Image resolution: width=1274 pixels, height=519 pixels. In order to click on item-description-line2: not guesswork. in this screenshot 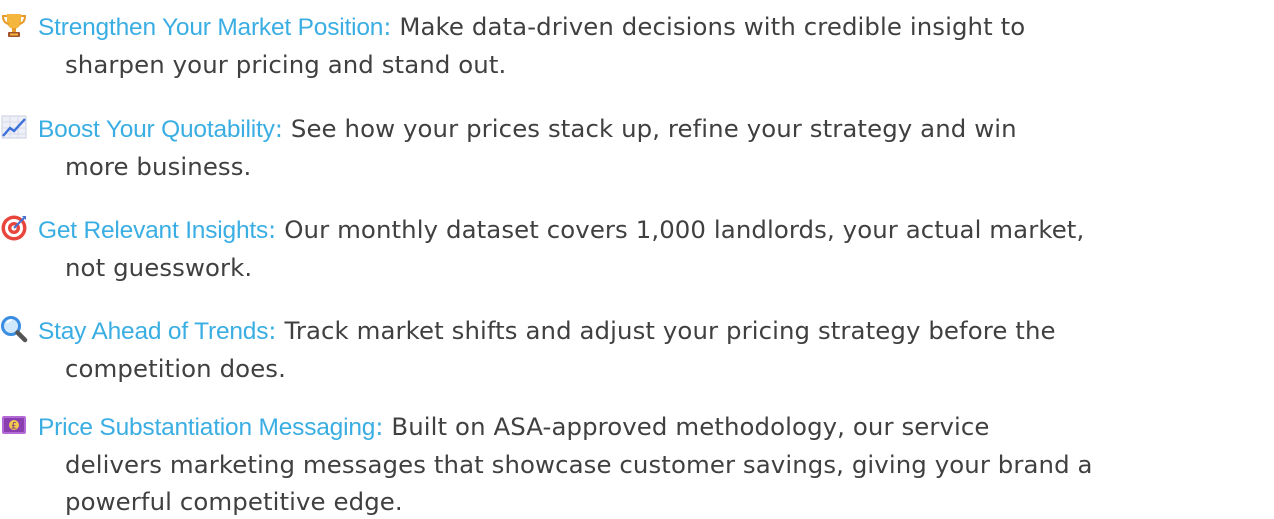, I will do `click(159, 267)`.